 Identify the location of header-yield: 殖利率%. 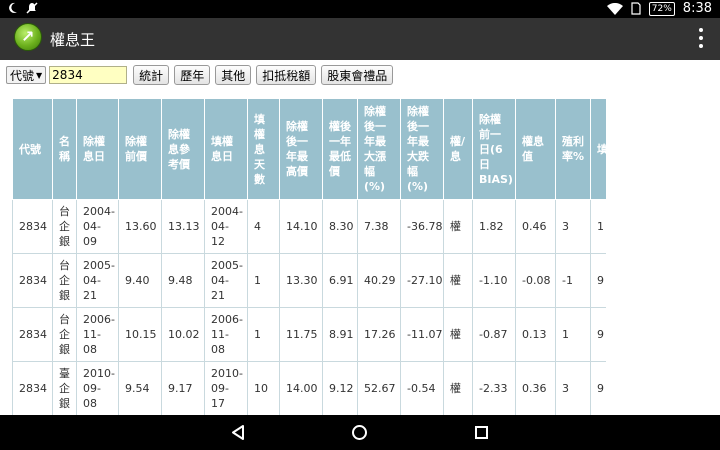
(573, 149).